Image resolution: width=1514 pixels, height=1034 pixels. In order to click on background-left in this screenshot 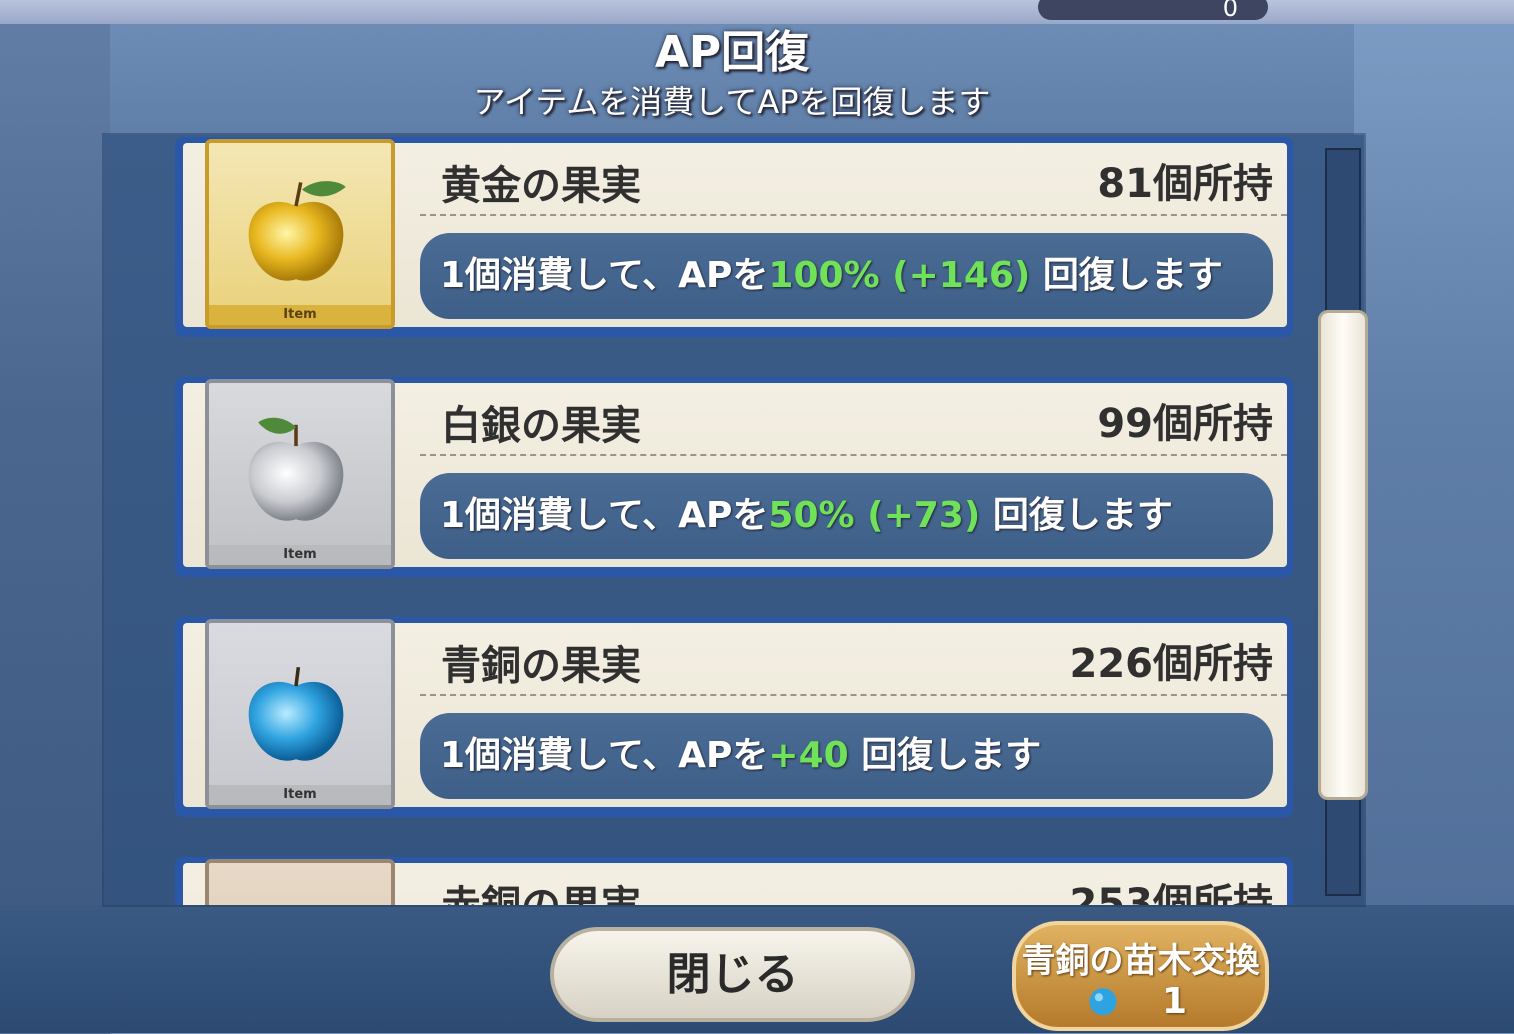, I will do `click(55, 529)`.